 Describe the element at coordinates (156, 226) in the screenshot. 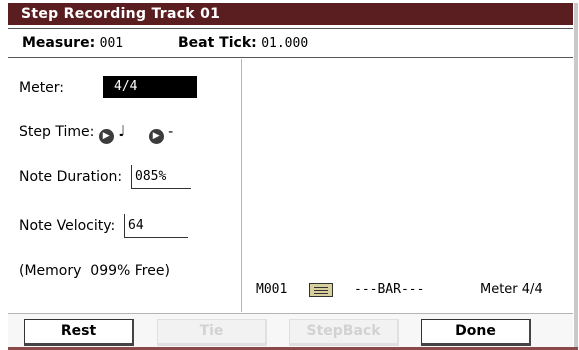

I see `note-velocity-field: 64` at that location.